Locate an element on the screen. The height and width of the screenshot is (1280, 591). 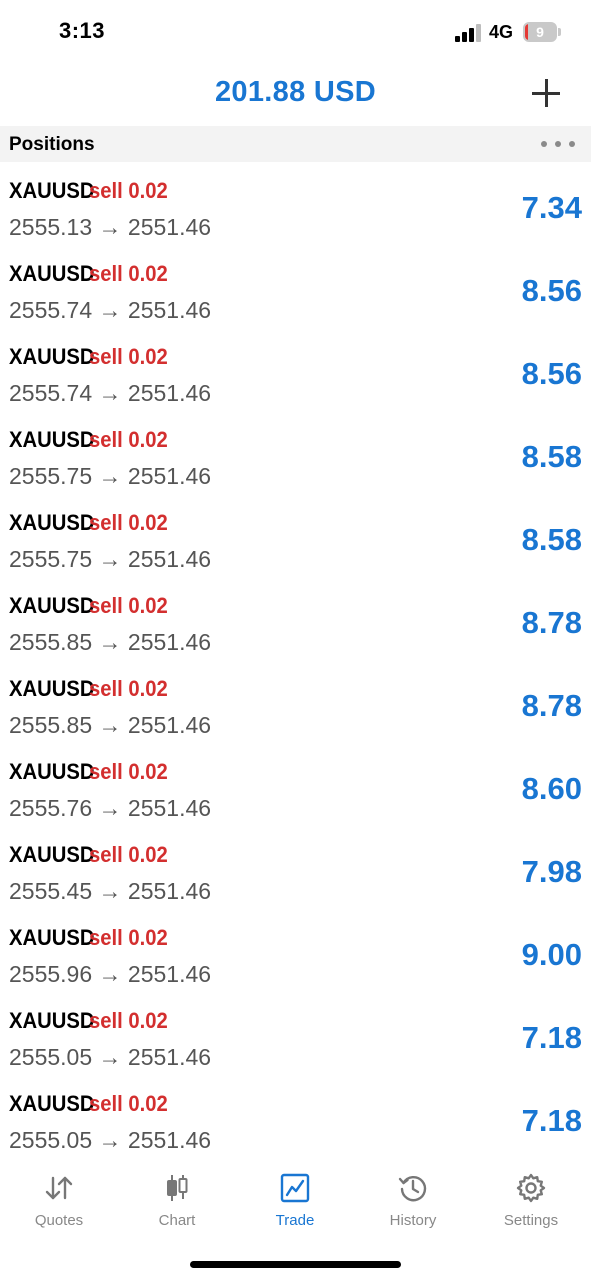
position-profit: 8.60 is located at coordinates (551, 788).